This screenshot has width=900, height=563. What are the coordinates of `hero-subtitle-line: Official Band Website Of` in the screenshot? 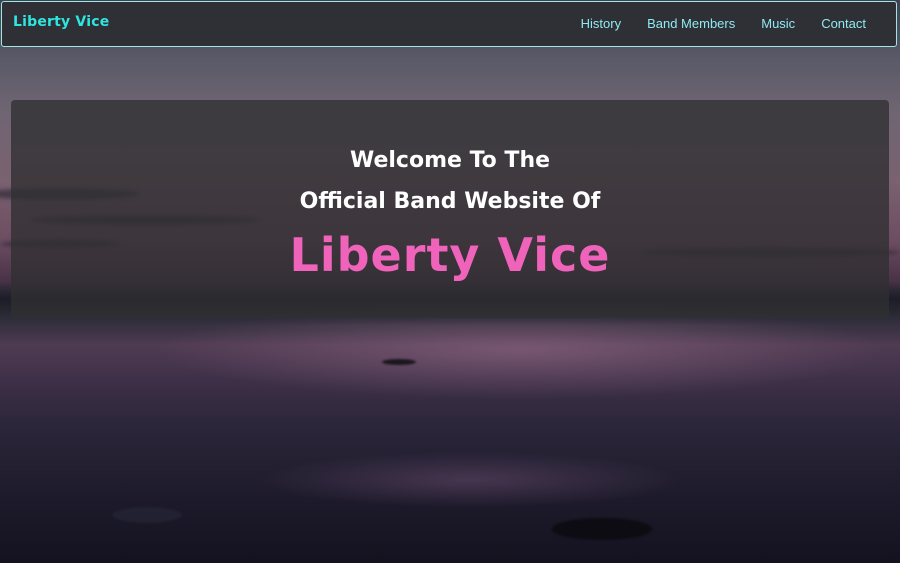 It's located at (450, 201).